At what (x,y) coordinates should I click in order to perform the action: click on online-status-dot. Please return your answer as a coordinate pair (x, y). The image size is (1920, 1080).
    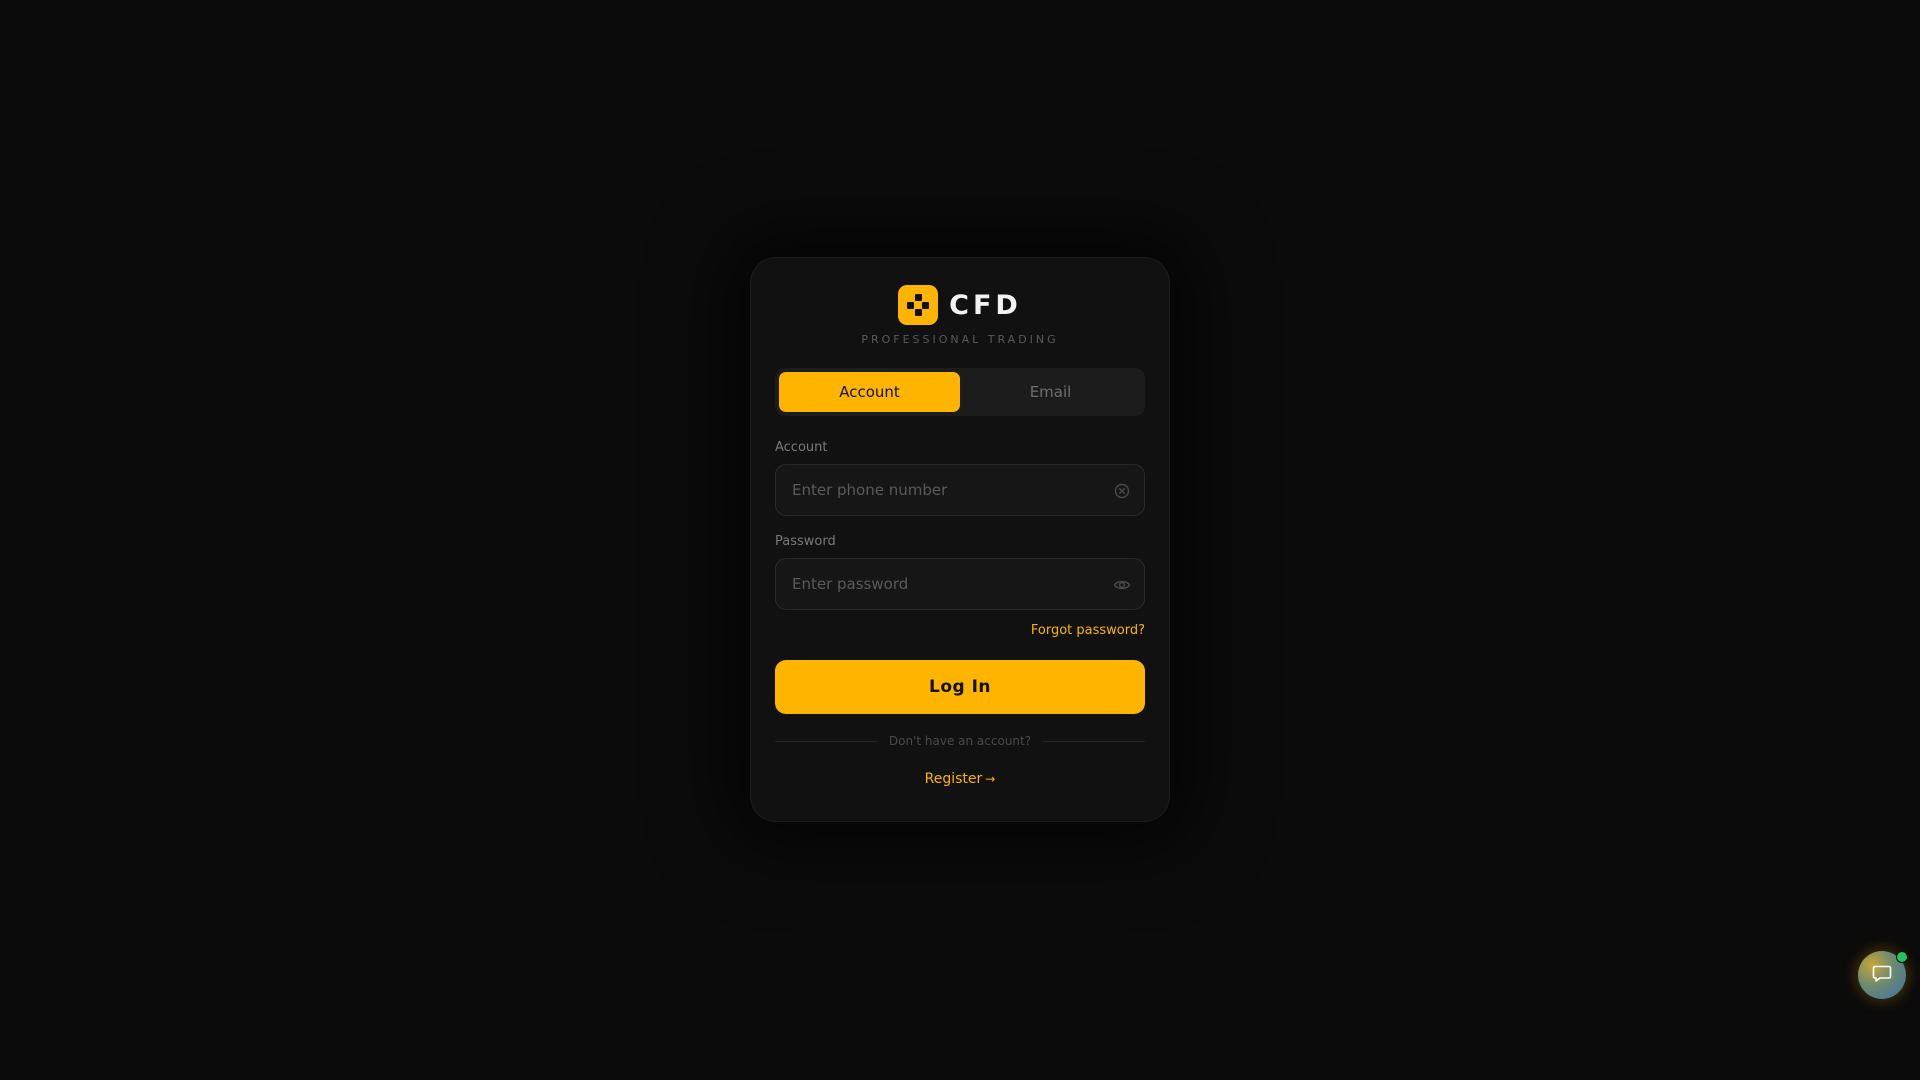
    Looking at the image, I should click on (1902, 957).